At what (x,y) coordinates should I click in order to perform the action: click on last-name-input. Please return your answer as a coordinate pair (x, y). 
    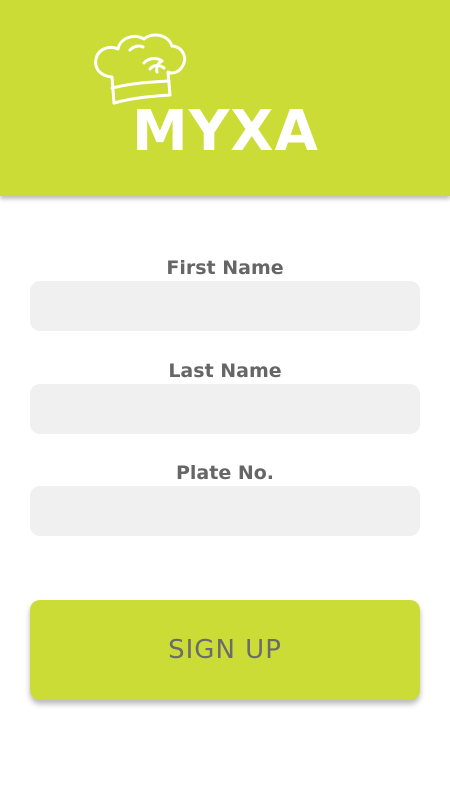
    Looking at the image, I should click on (225, 409).